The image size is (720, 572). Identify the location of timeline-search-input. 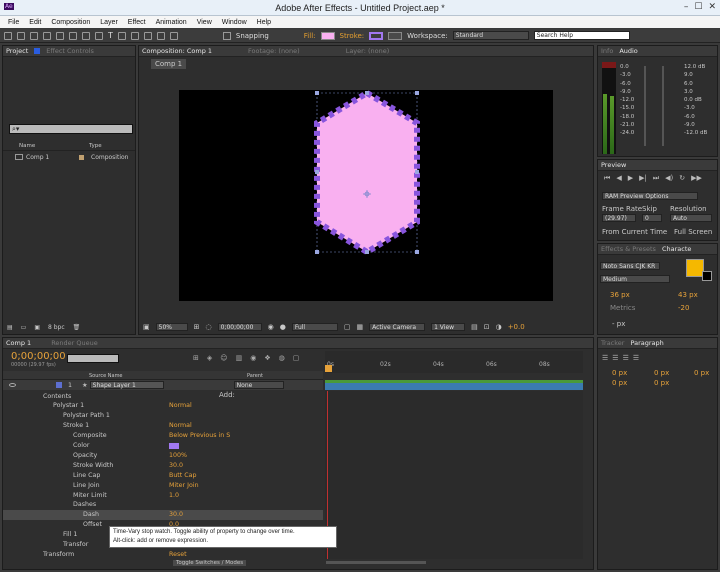
(93, 358).